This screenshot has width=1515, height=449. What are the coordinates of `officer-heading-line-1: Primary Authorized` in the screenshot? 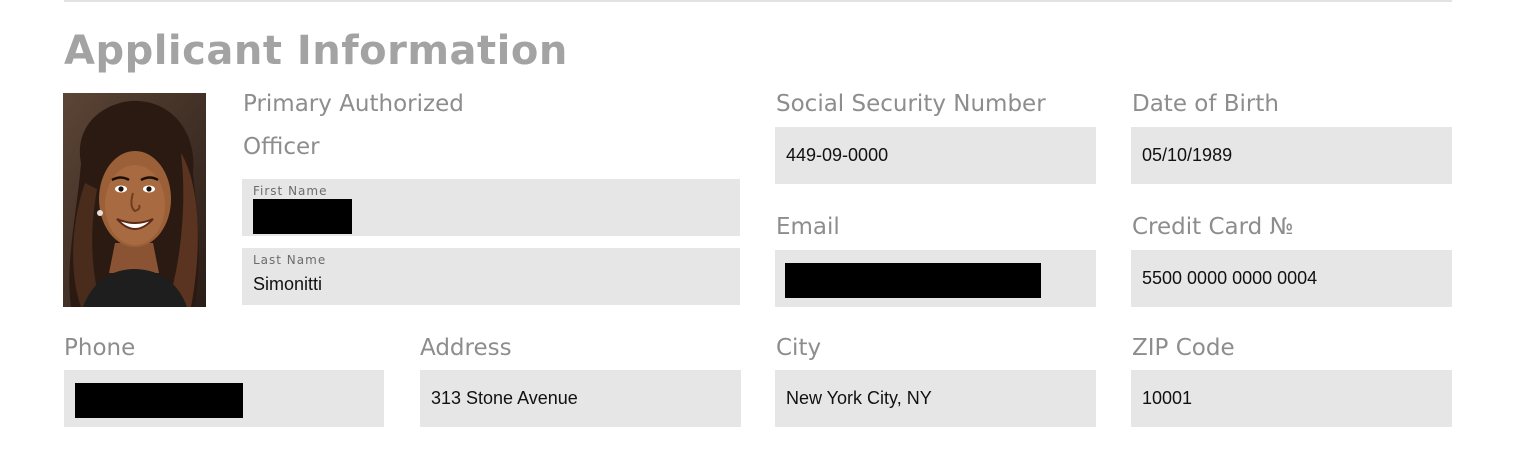 It's located at (353, 104).